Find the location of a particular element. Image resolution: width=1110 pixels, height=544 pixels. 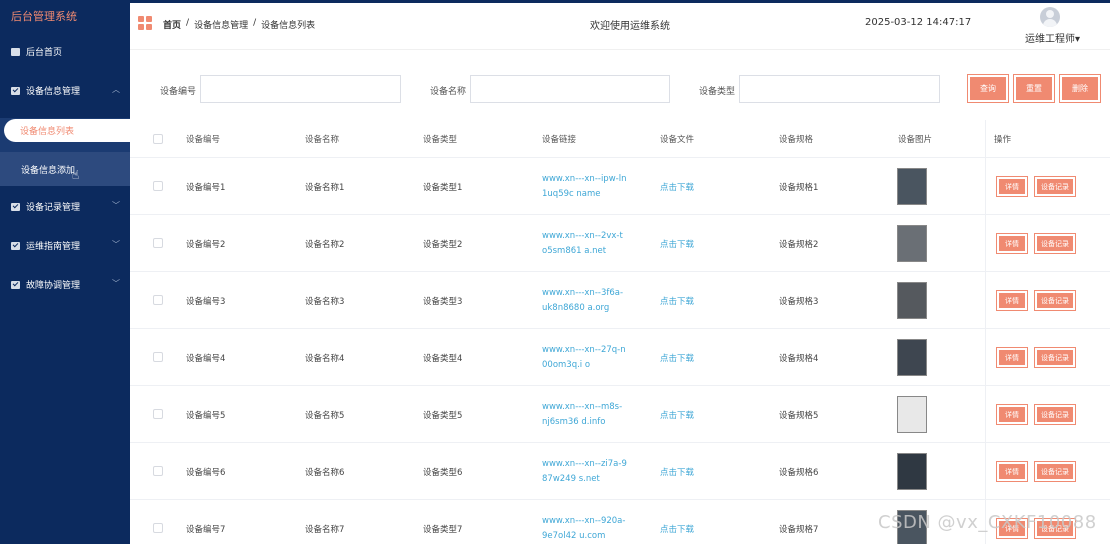

cell-device-no: 设备编号2 is located at coordinates (206, 245).